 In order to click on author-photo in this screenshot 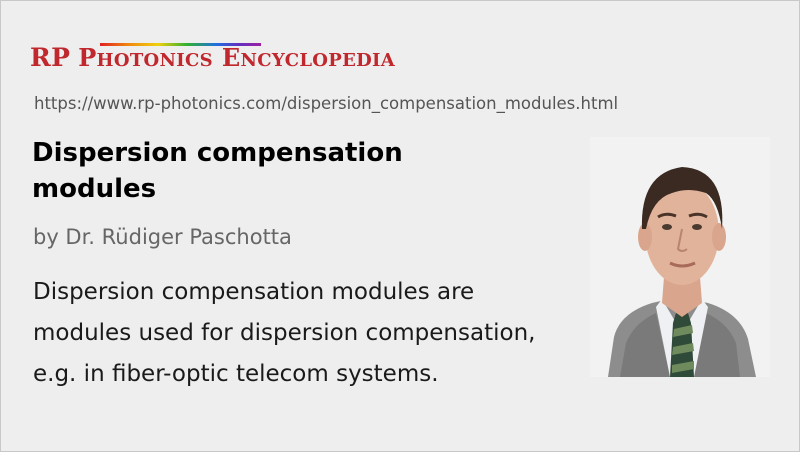, I will do `click(680, 257)`.